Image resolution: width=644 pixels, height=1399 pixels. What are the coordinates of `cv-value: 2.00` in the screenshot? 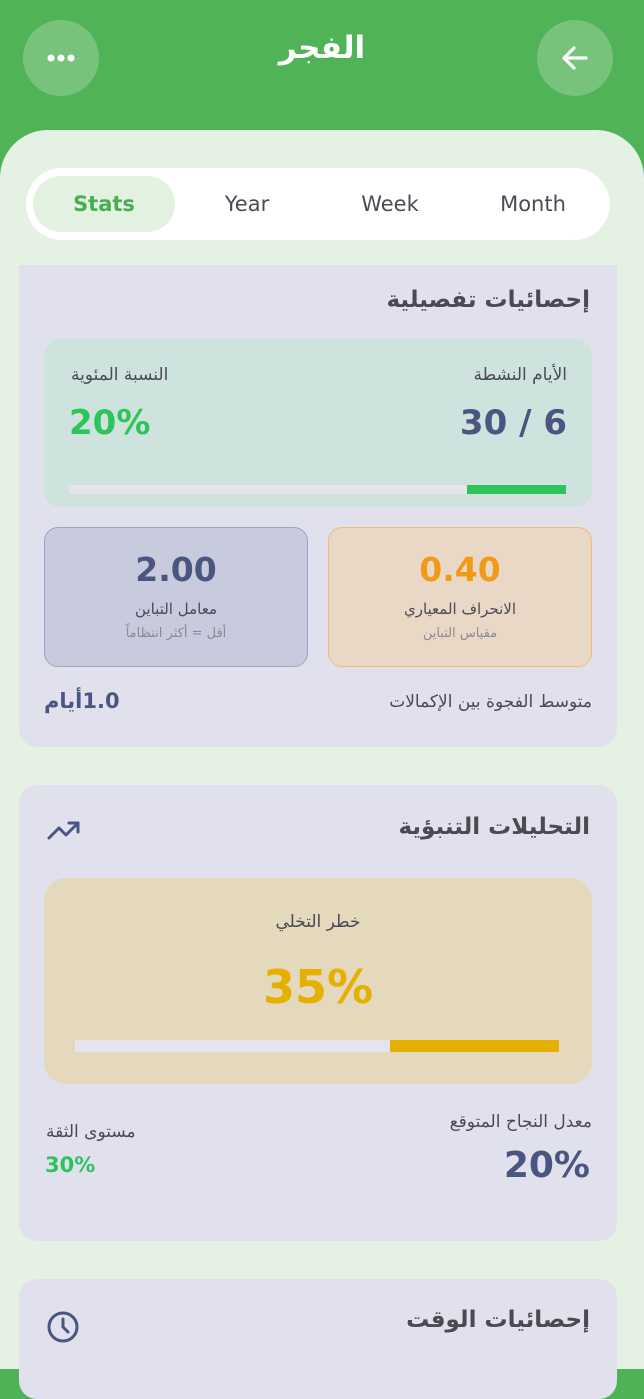 It's located at (176, 569).